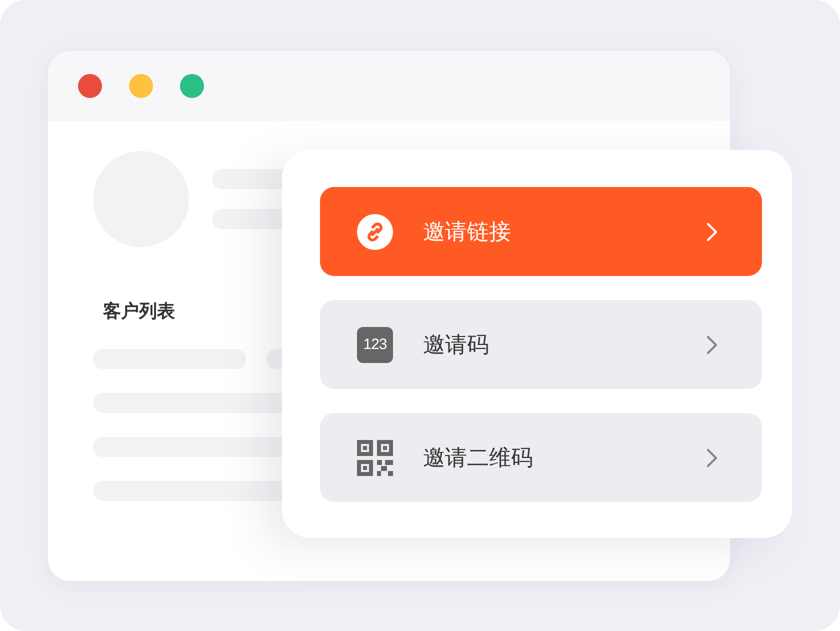 This screenshot has width=840, height=631. Describe the element at coordinates (541, 457) in the screenshot. I see `invite-option: 邀请二维码` at that location.